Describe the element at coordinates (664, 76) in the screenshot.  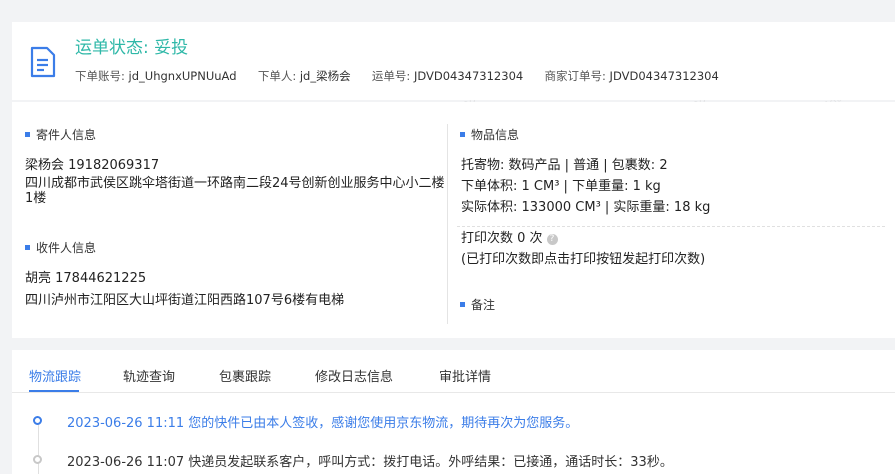
I see `merchant-order-value: JDVD04347312304` at that location.